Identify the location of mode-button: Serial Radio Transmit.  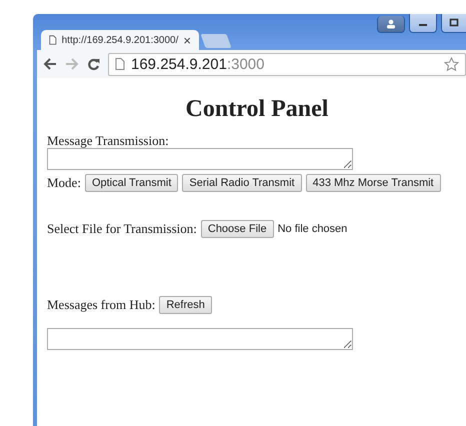
(242, 183).